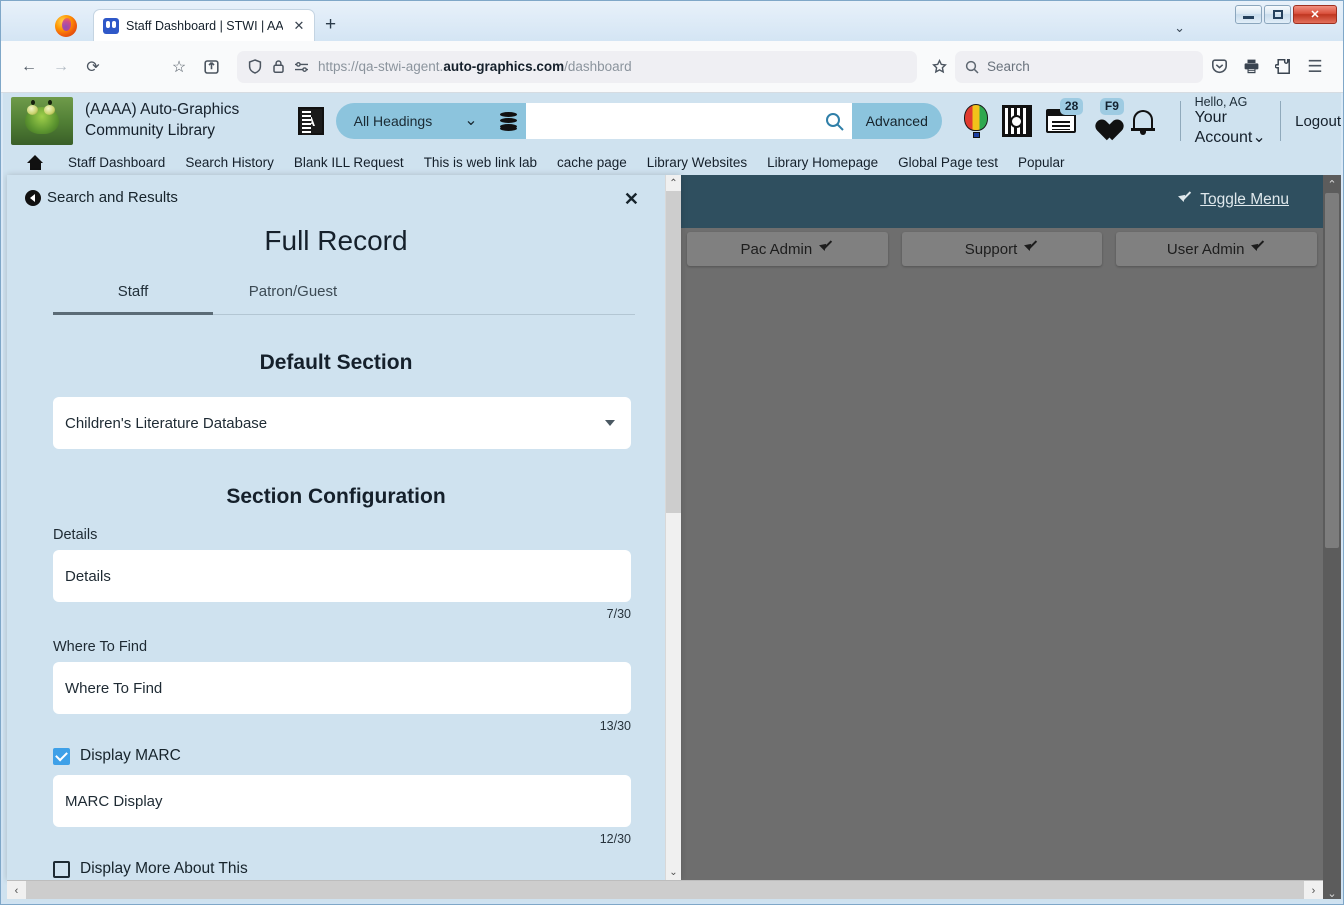 This screenshot has width=1344, height=905. What do you see at coordinates (975, 121) in the screenshot?
I see `hot-air-balloon-icon` at bounding box center [975, 121].